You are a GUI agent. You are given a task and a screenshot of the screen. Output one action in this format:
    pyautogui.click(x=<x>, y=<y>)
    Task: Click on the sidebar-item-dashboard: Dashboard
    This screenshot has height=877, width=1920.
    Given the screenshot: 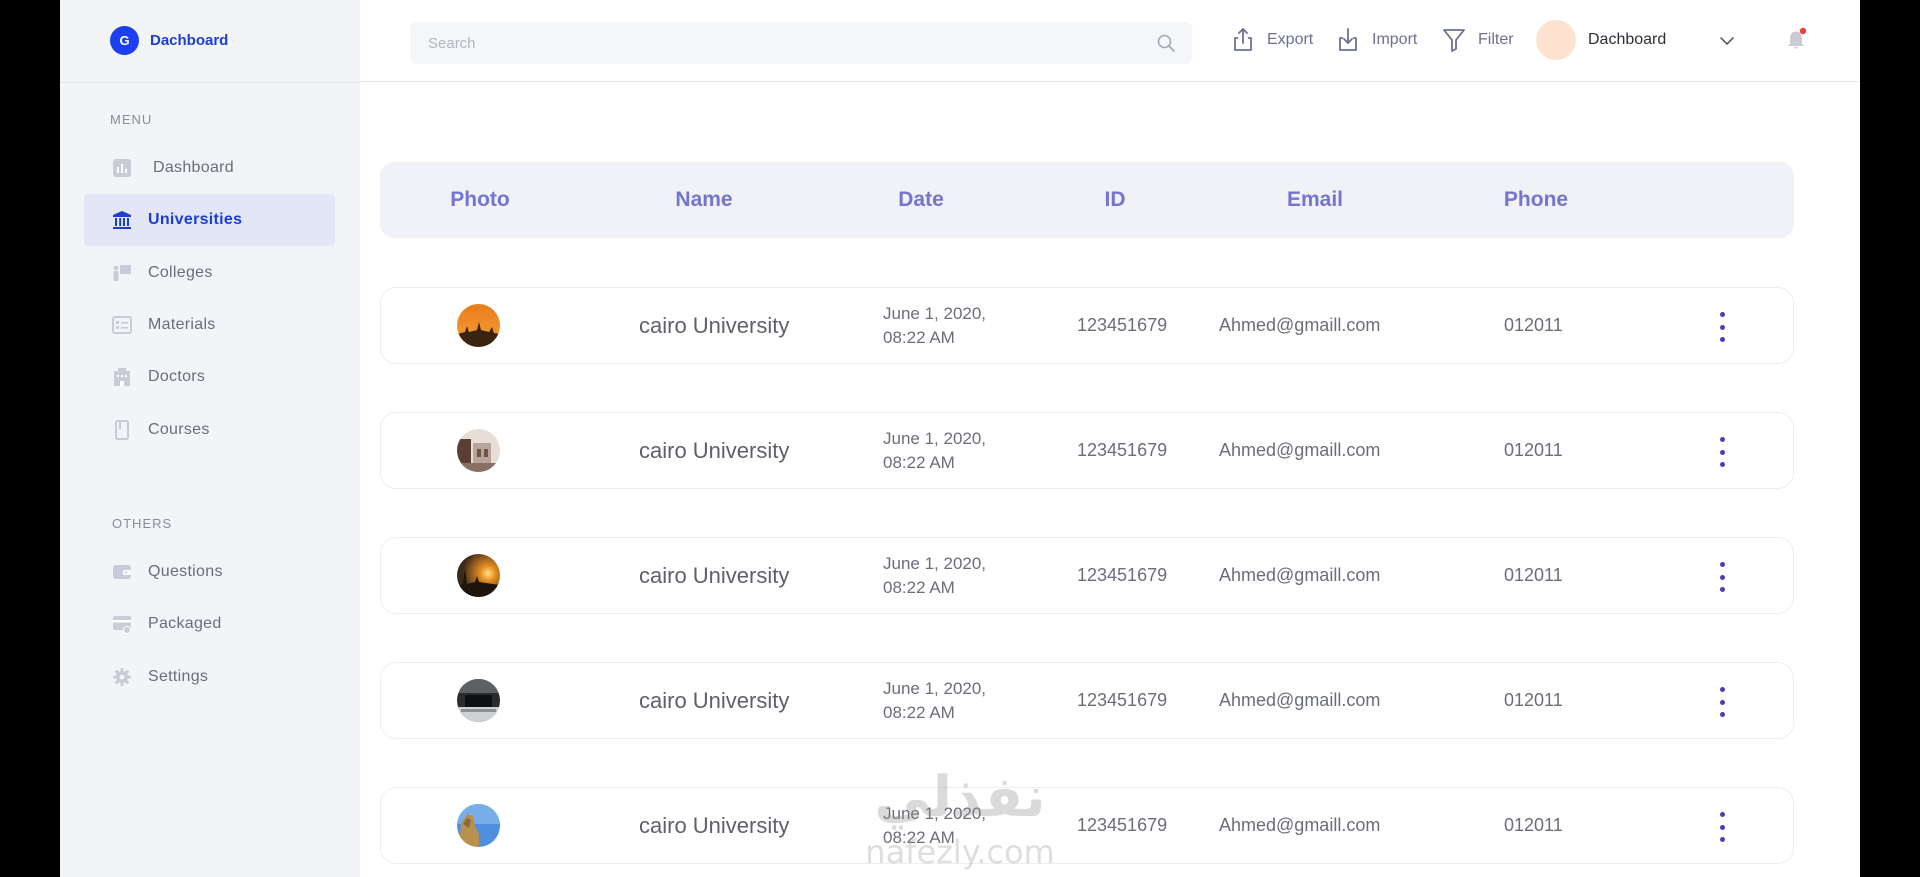 What is the action you would take?
    pyautogui.click(x=209, y=168)
    